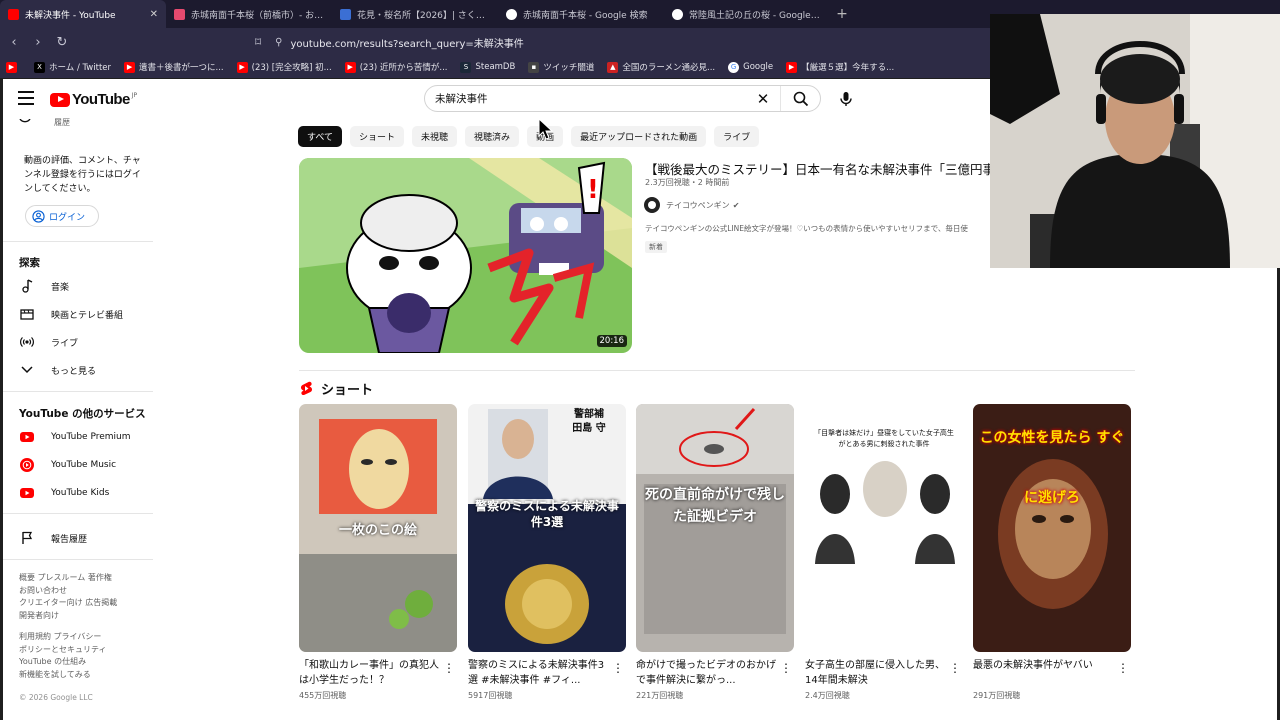 The height and width of the screenshot is (720, 1280). What do you see at coordinates (179, 14) in the screenshot?
I see `site-favicon-icon` at bounding box center [179, 14].